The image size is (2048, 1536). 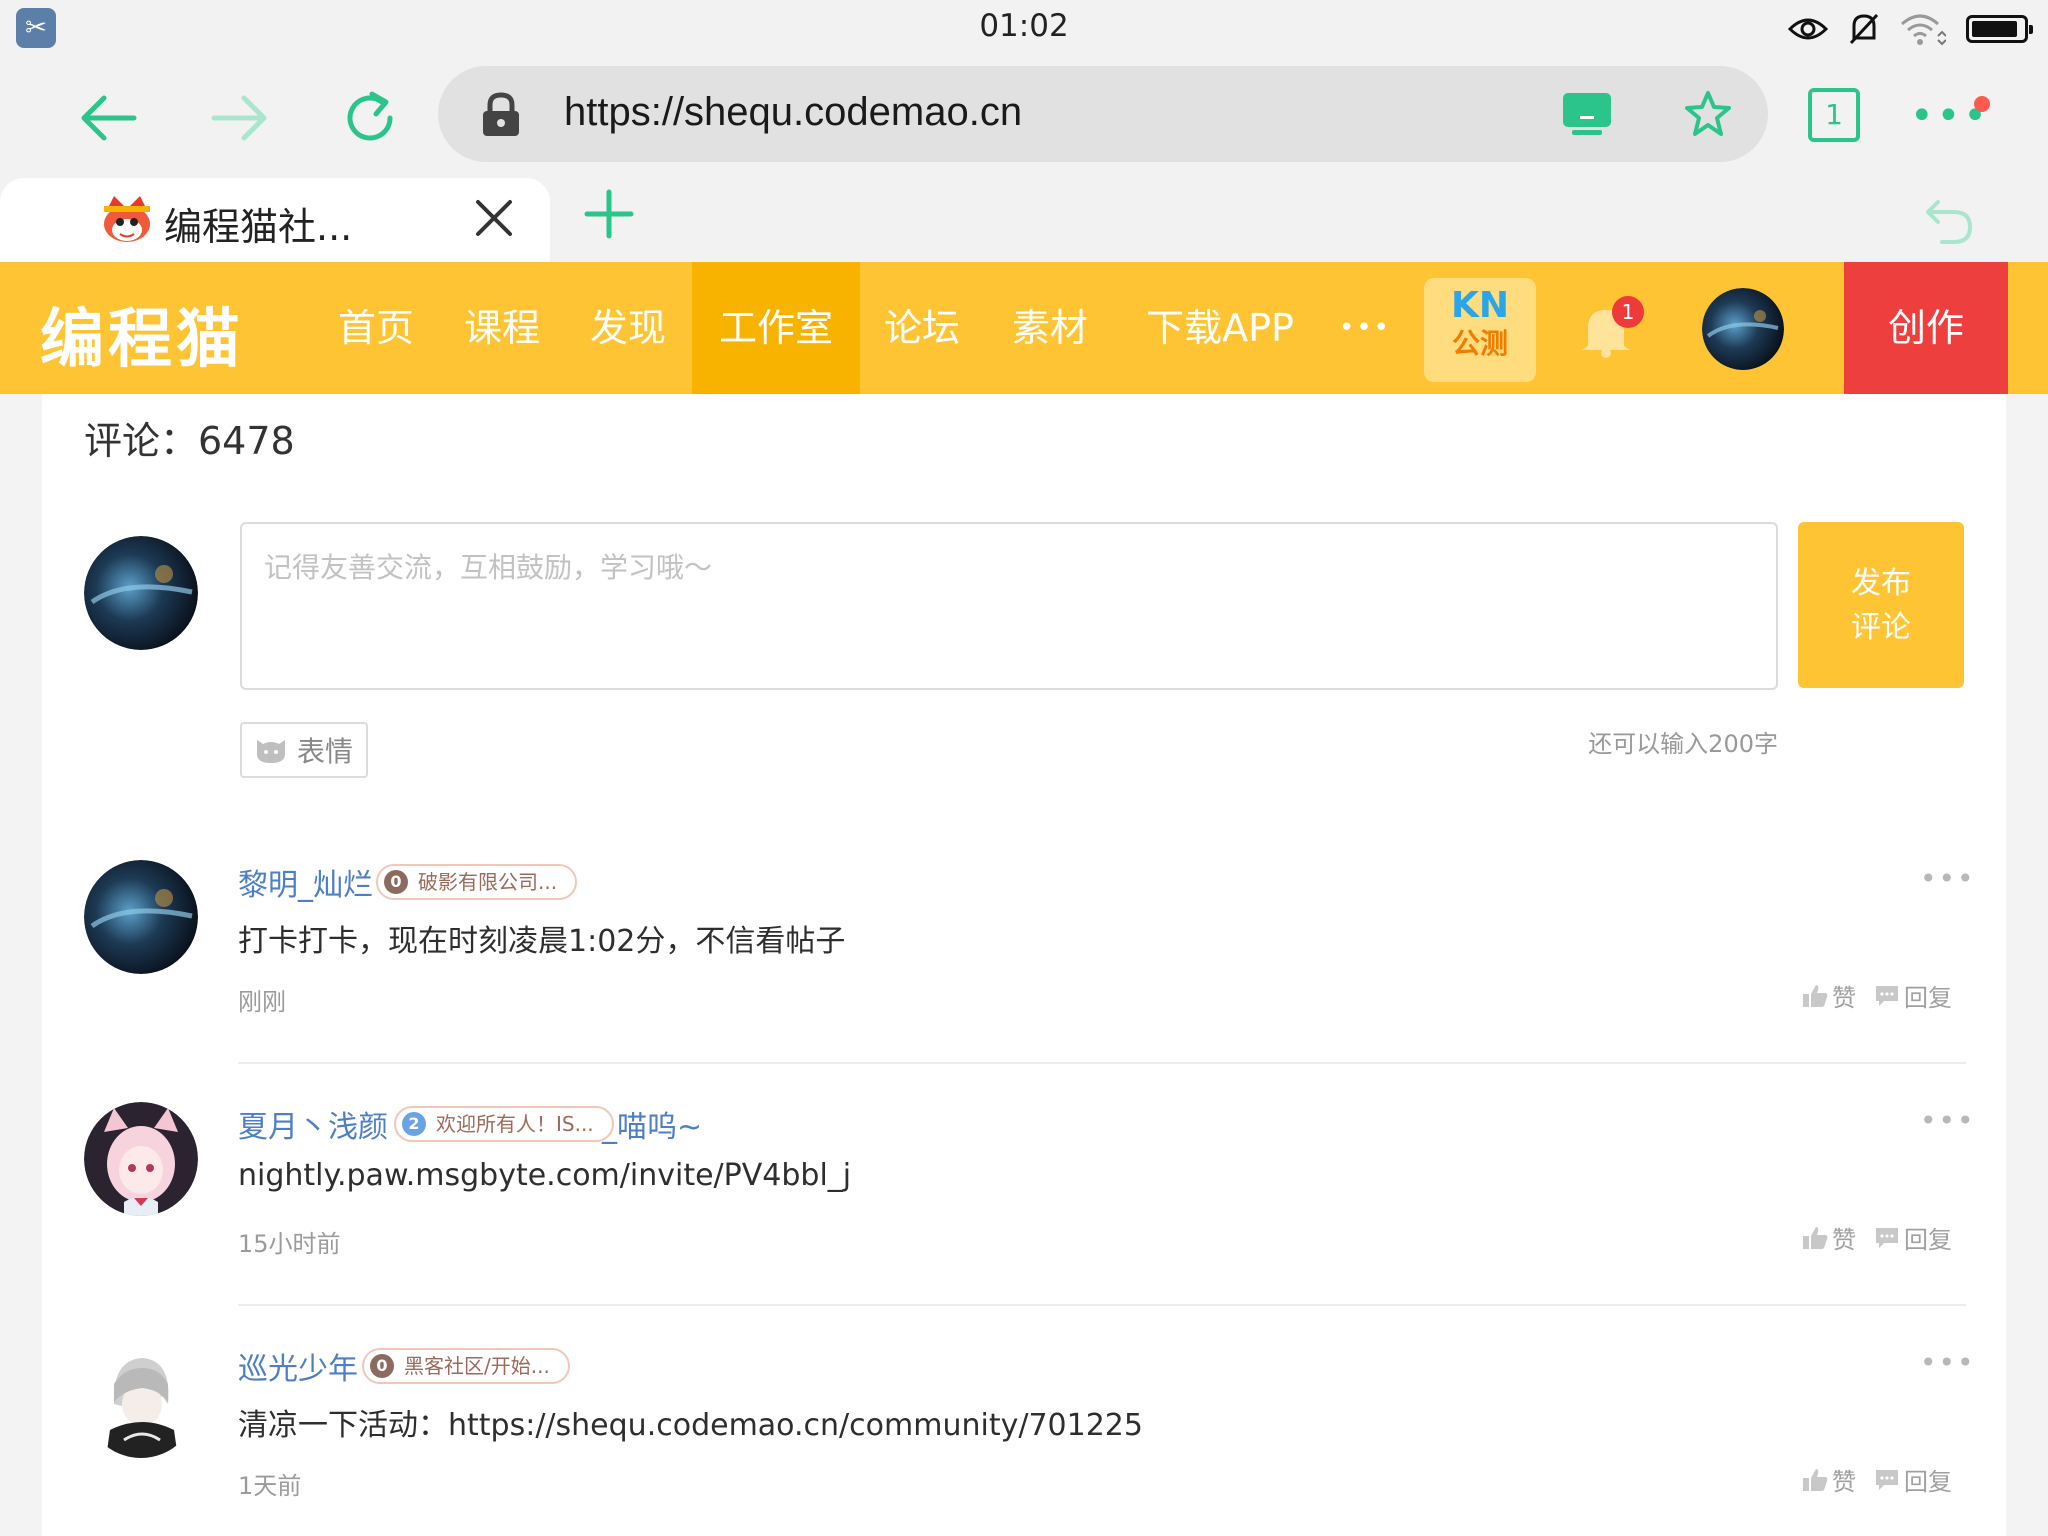 What do you see at coordinates (793, 112) in the screenshot?
I see `url-text: https://shequ.codemao.cn` at bounding box center [793, 112].